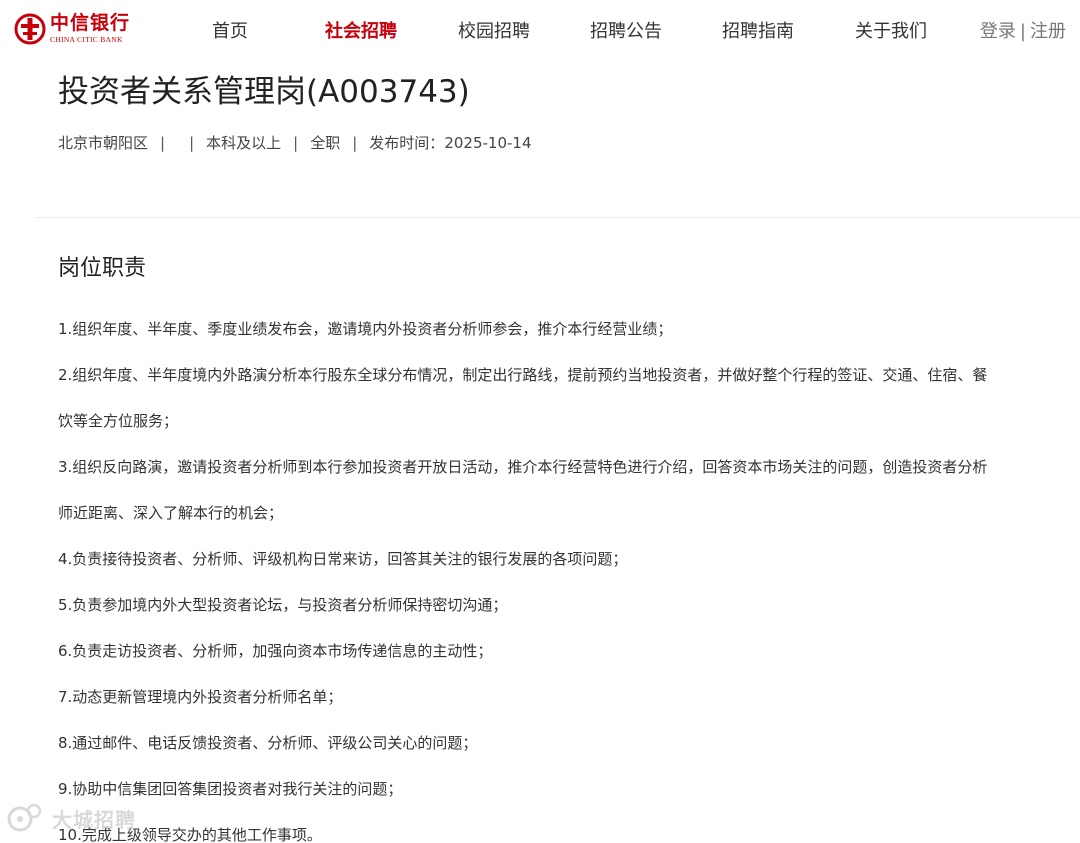 The width and height of the screenshot is (1080, 843). Describe the element at coordinates (494, 30) in the screenshot. I see `nav-campus-recruitment: 校园招聘` at that location.